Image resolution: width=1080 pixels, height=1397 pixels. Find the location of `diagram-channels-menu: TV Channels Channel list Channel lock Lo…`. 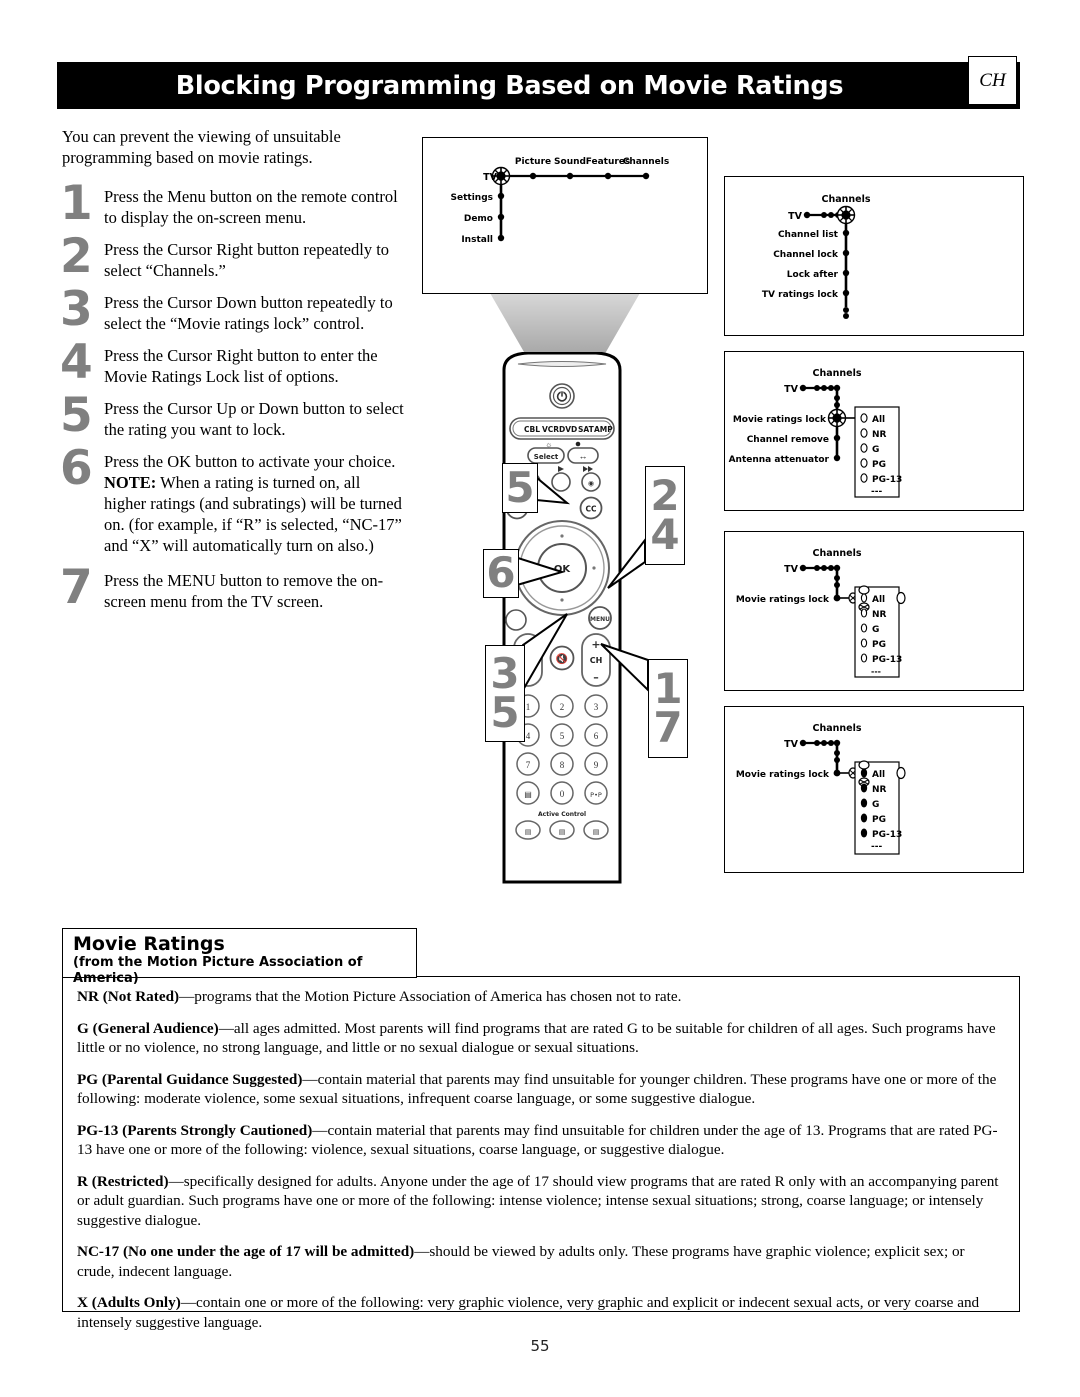

diagram-channels-menu: TV Channels Channel list Channel lock Lo… is located at coordinates (874, 256).